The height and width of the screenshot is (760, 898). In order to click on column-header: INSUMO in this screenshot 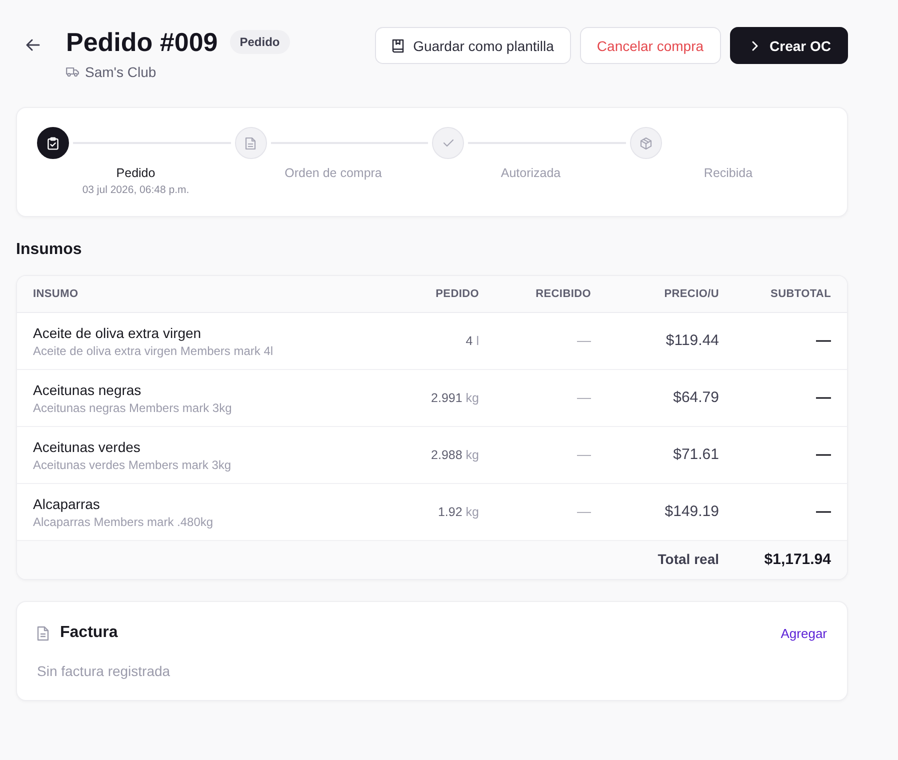, I will do `click(55, 294)`.